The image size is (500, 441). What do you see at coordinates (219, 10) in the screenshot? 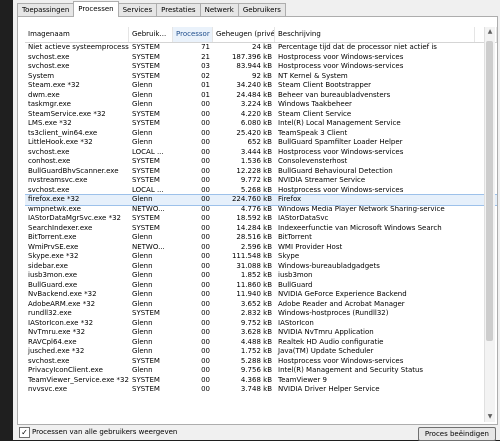
I see `tab-4: Netwerk` at bounding box center [219, 10].